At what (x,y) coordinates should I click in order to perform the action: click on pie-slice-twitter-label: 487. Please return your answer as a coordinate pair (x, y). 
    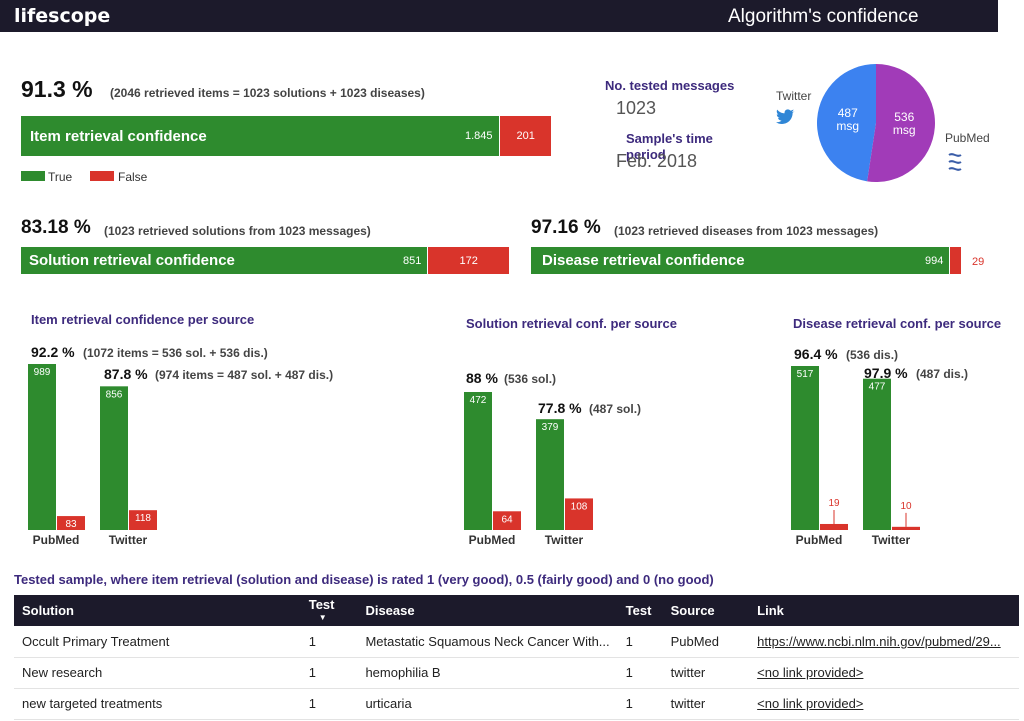
    Looking at the image, I should click on (848, 113).